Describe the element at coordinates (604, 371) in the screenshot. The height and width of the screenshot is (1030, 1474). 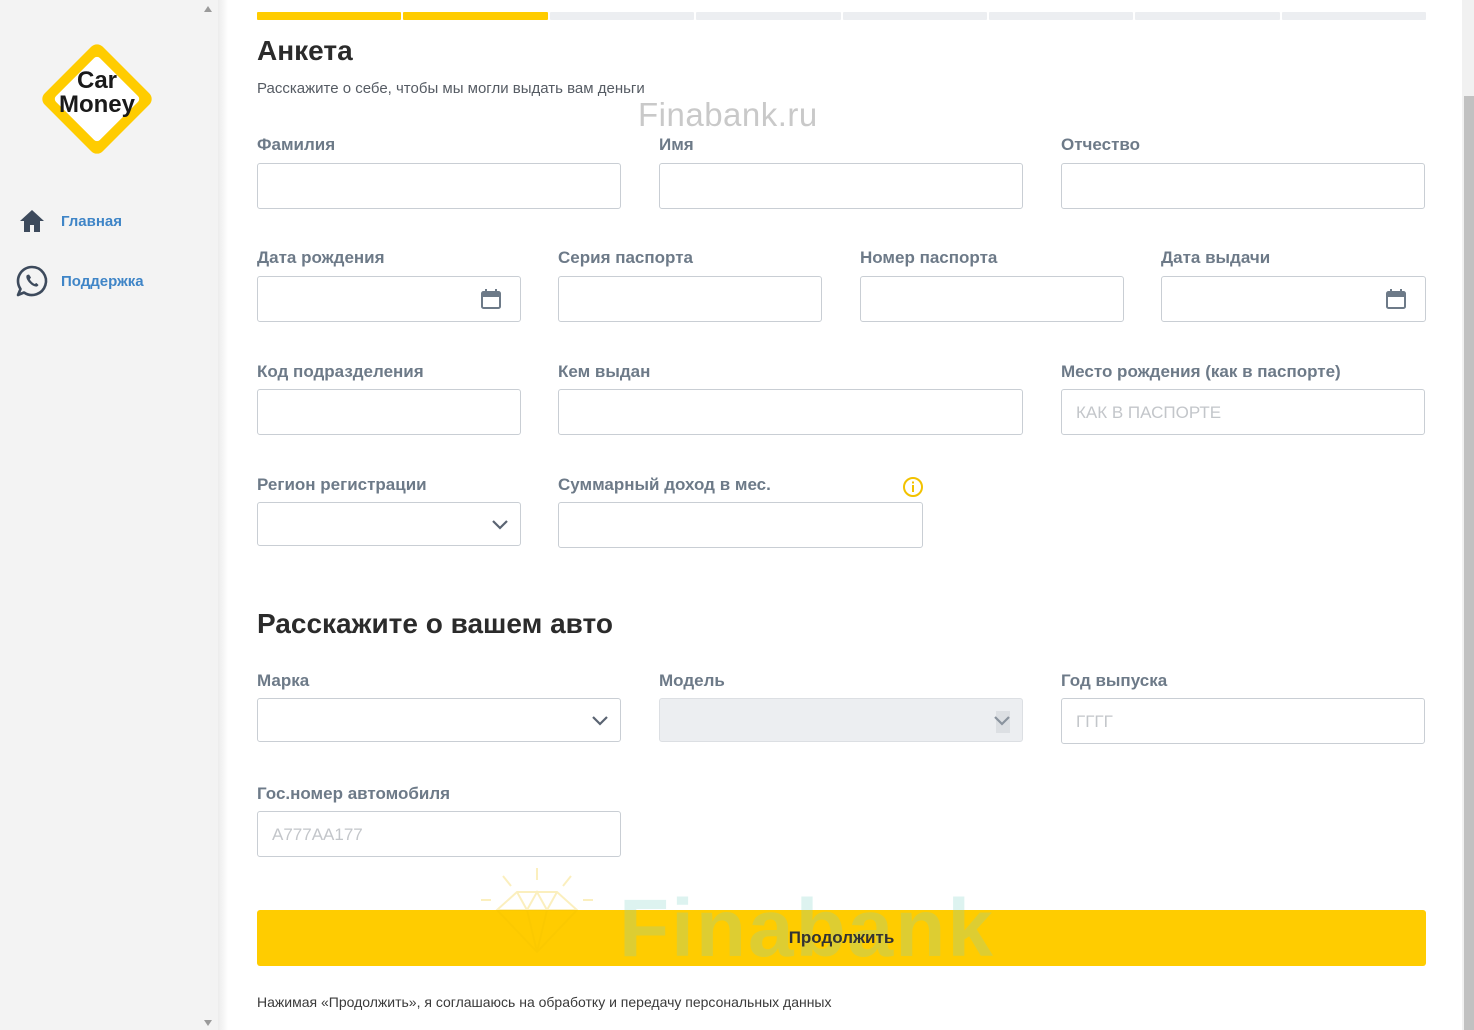
I see `issued-by-label: Кем выдан` at that location.